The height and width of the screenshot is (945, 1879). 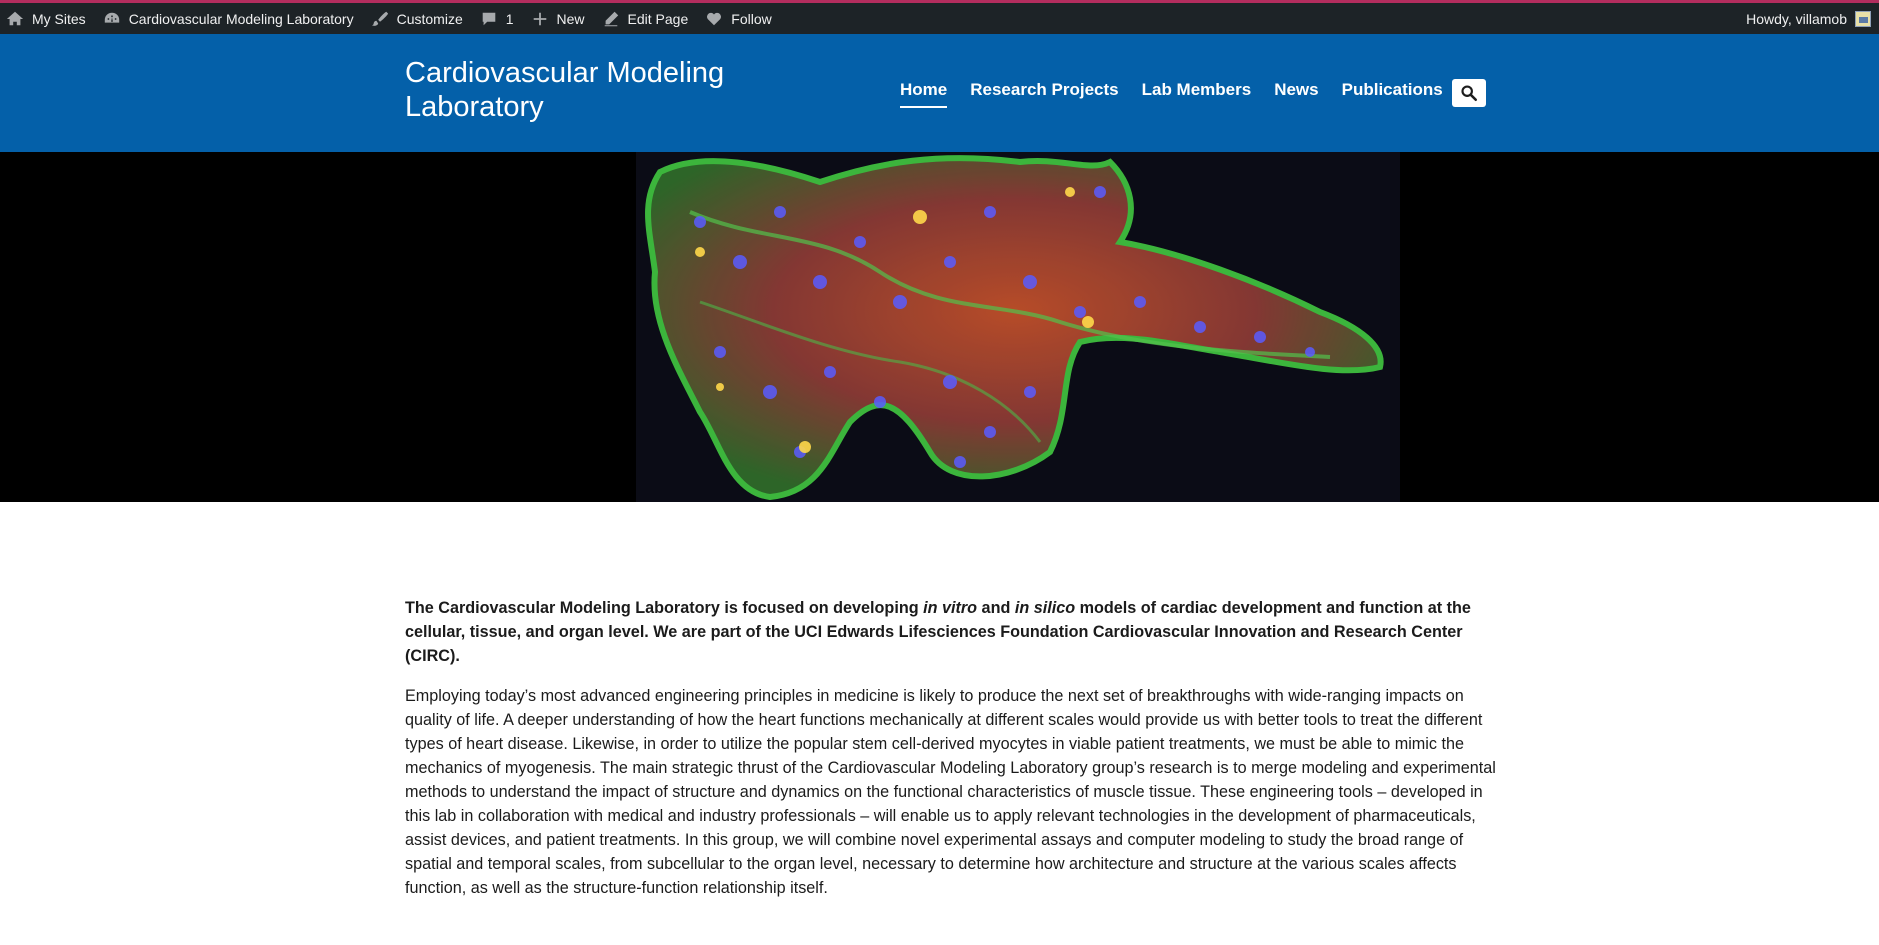 I want to click on comments-link: 1, so click(x=497, y=19).